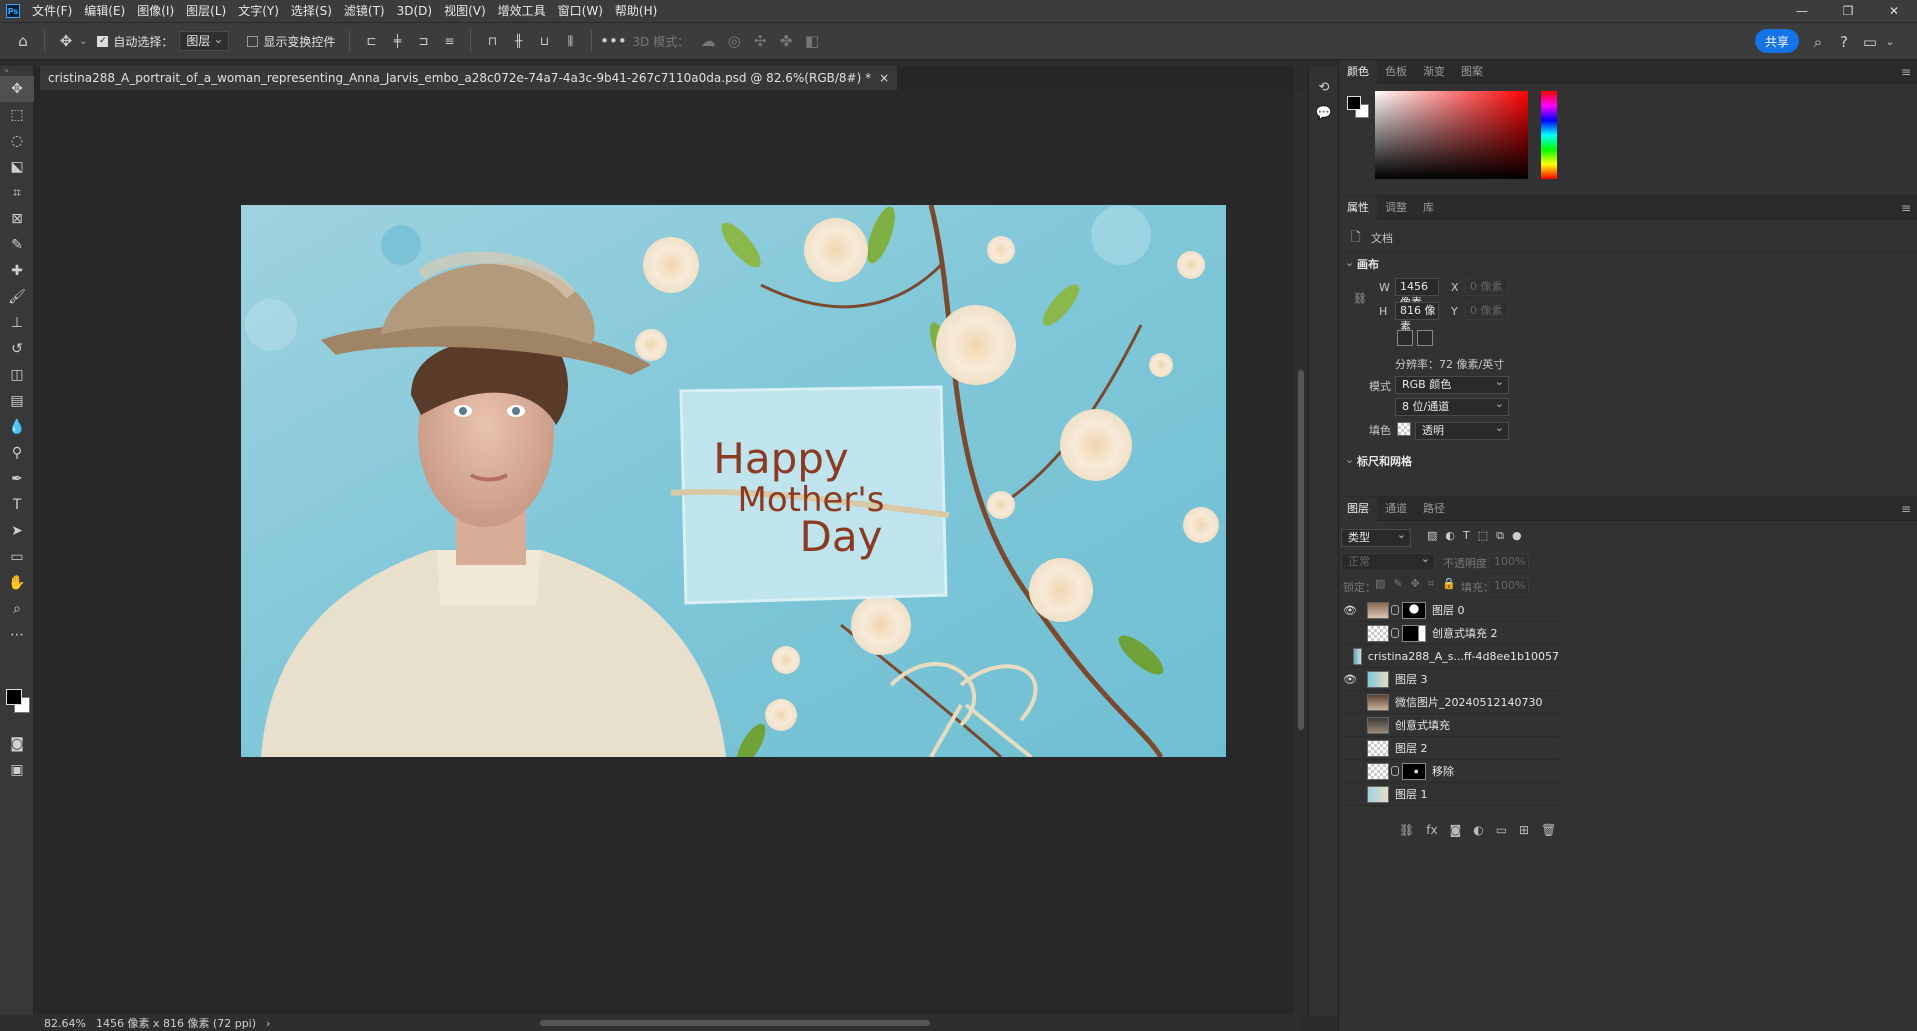  I want to click on eyedropper-tool-icon: ✎, so click(17, 245).